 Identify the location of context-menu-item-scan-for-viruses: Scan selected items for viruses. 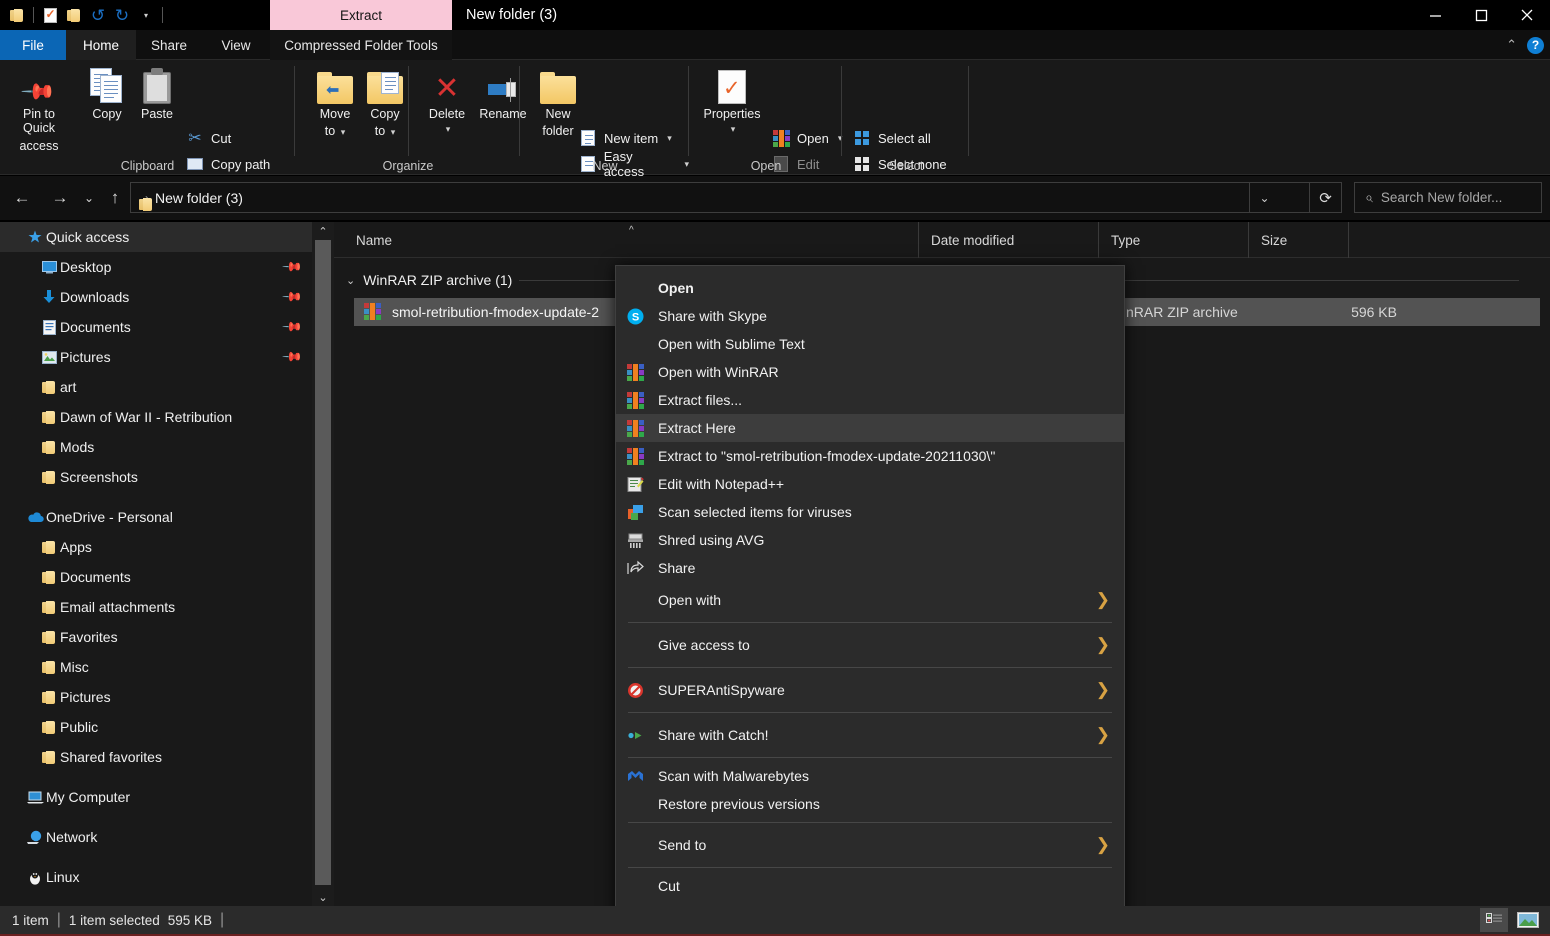
(870, 512).